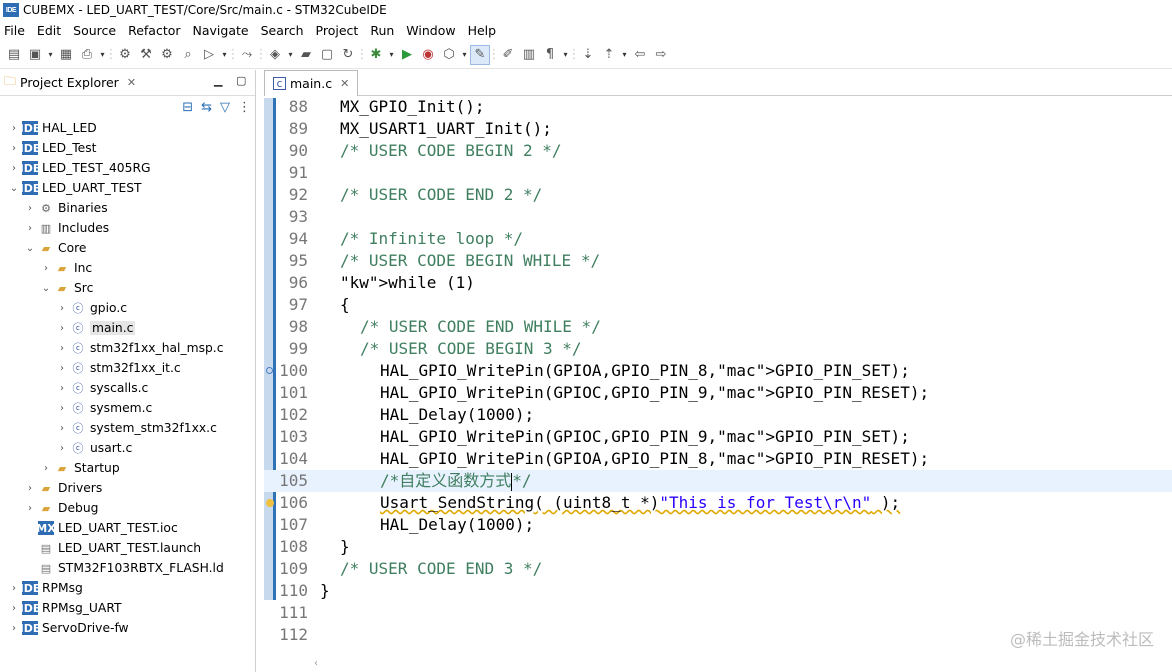 Image resolution: width=1172 pixels, height=672 pixels. Describe the element at coordinates (128, 508) in the screenshot. I see `tree-item: › ▰ Debug` at that location.